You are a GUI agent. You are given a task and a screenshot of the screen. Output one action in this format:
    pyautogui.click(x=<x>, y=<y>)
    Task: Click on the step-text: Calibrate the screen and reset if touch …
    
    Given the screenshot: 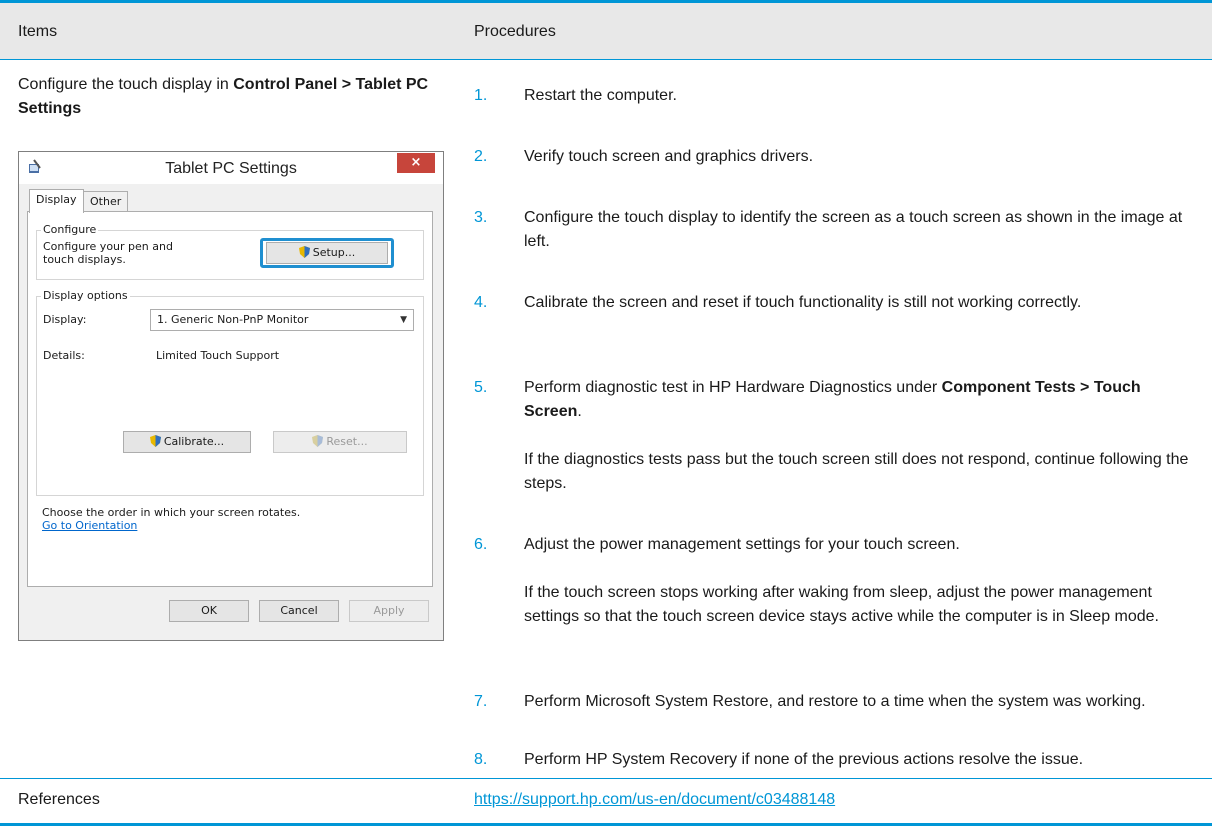 What is the action you would take?
    pyautogui.click(x=803, y=302)
    